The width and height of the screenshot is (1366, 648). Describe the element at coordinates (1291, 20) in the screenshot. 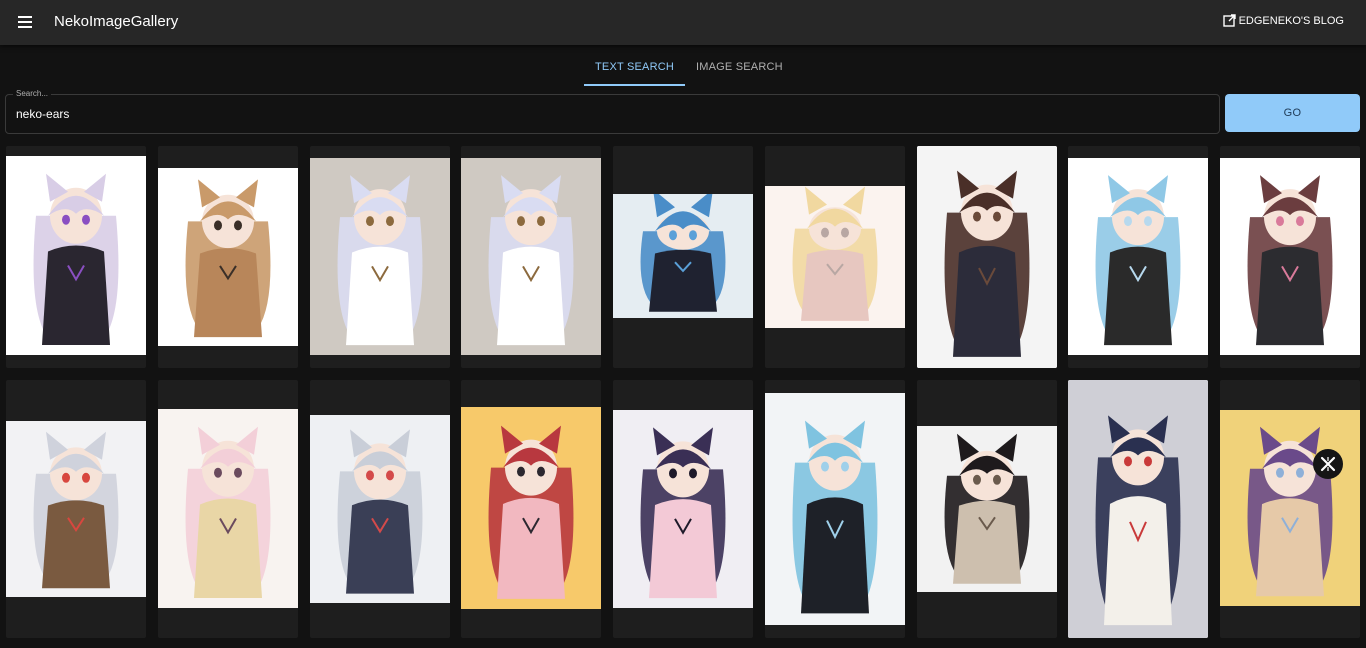

I see `blog-link-label: EDGENEKO'S BLOG` at that location.